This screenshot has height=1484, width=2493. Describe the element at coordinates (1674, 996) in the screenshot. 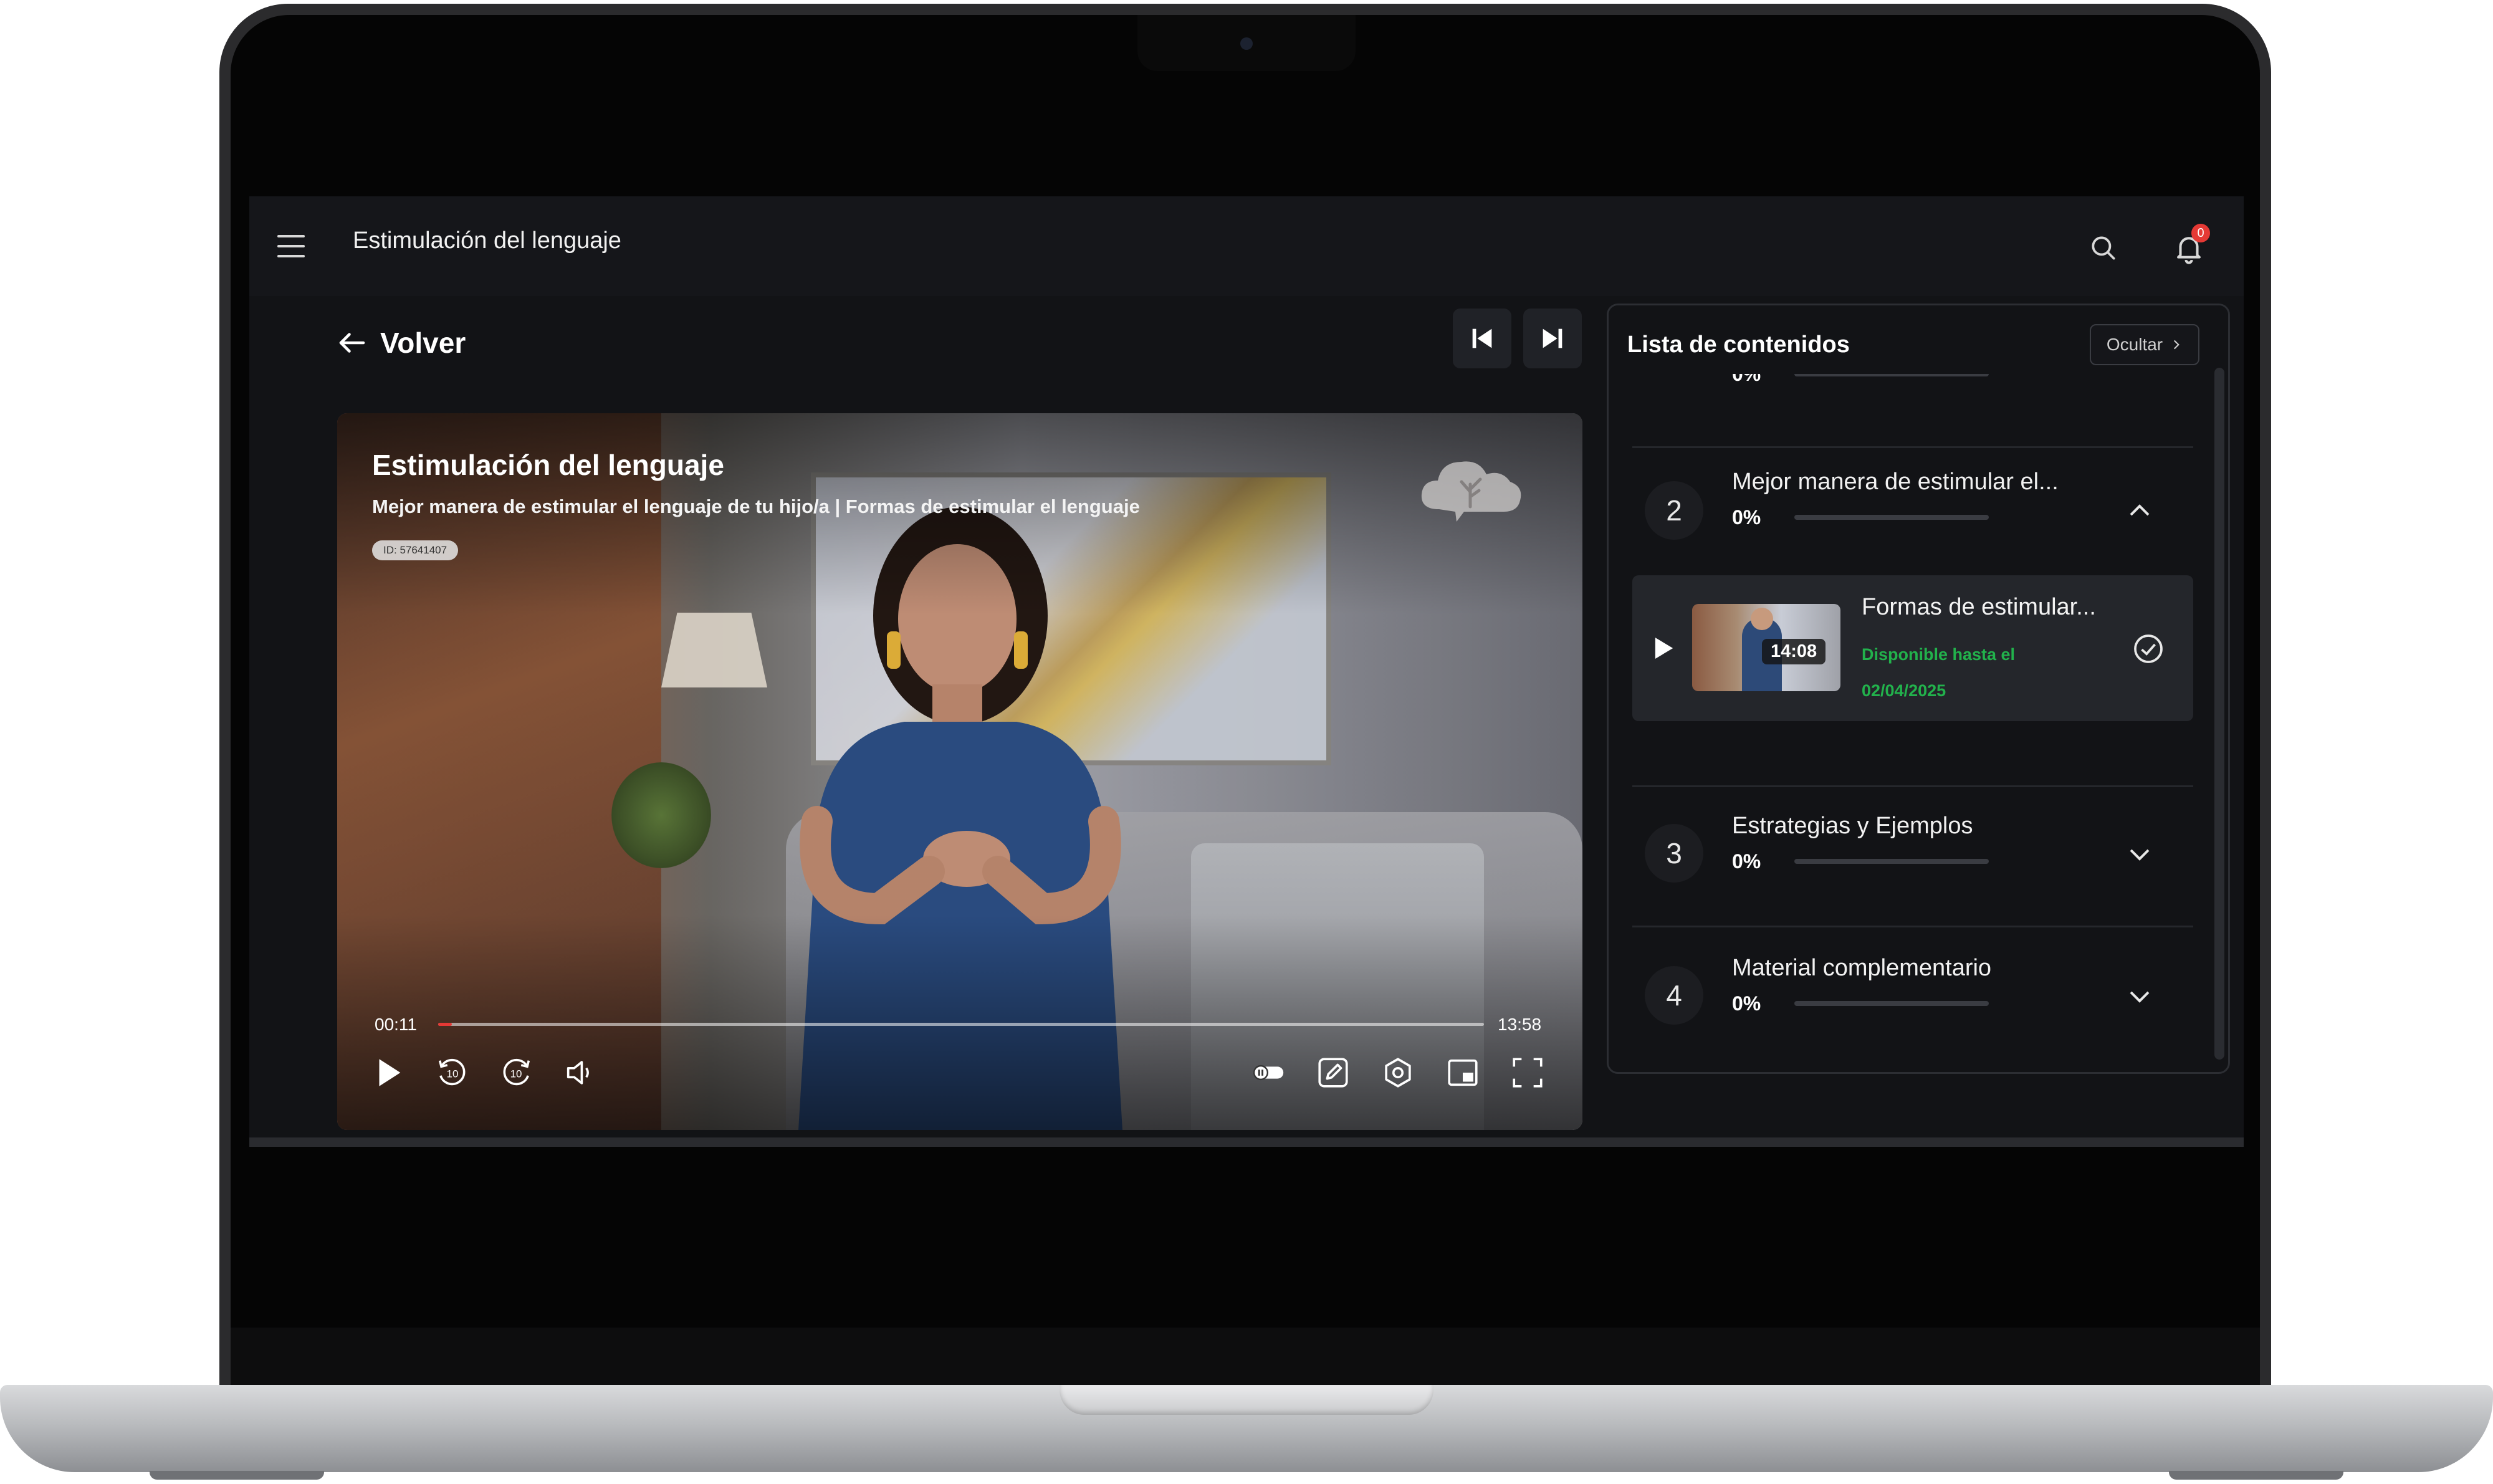

I see `module-number: 4` at that location.